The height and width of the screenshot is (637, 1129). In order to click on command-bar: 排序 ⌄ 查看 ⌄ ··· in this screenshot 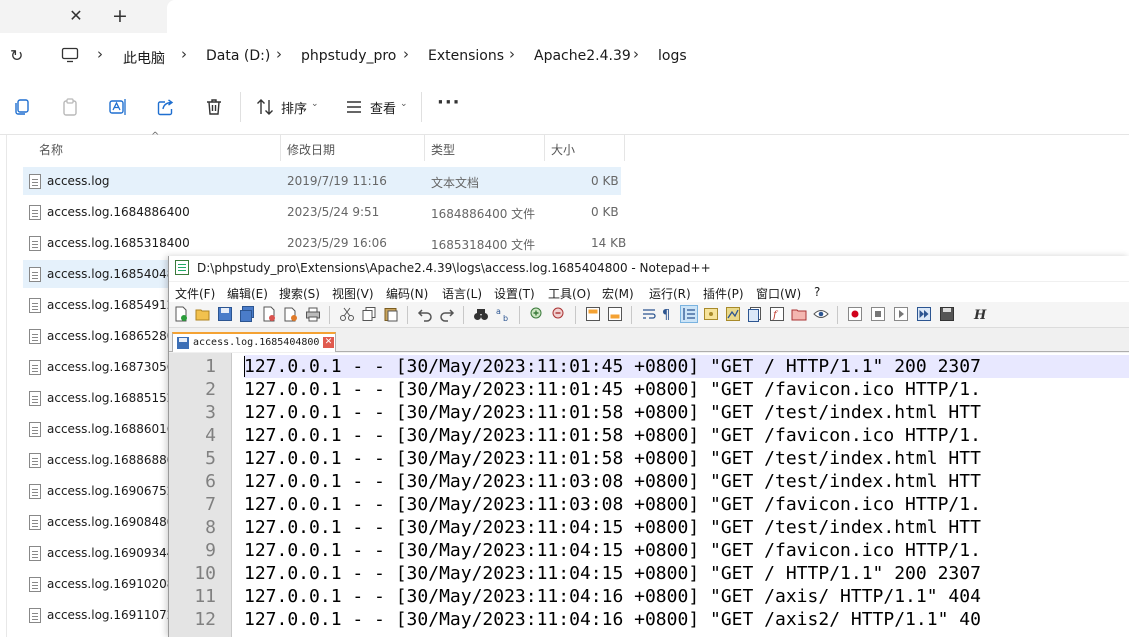, I will do `click(564, 107)`.